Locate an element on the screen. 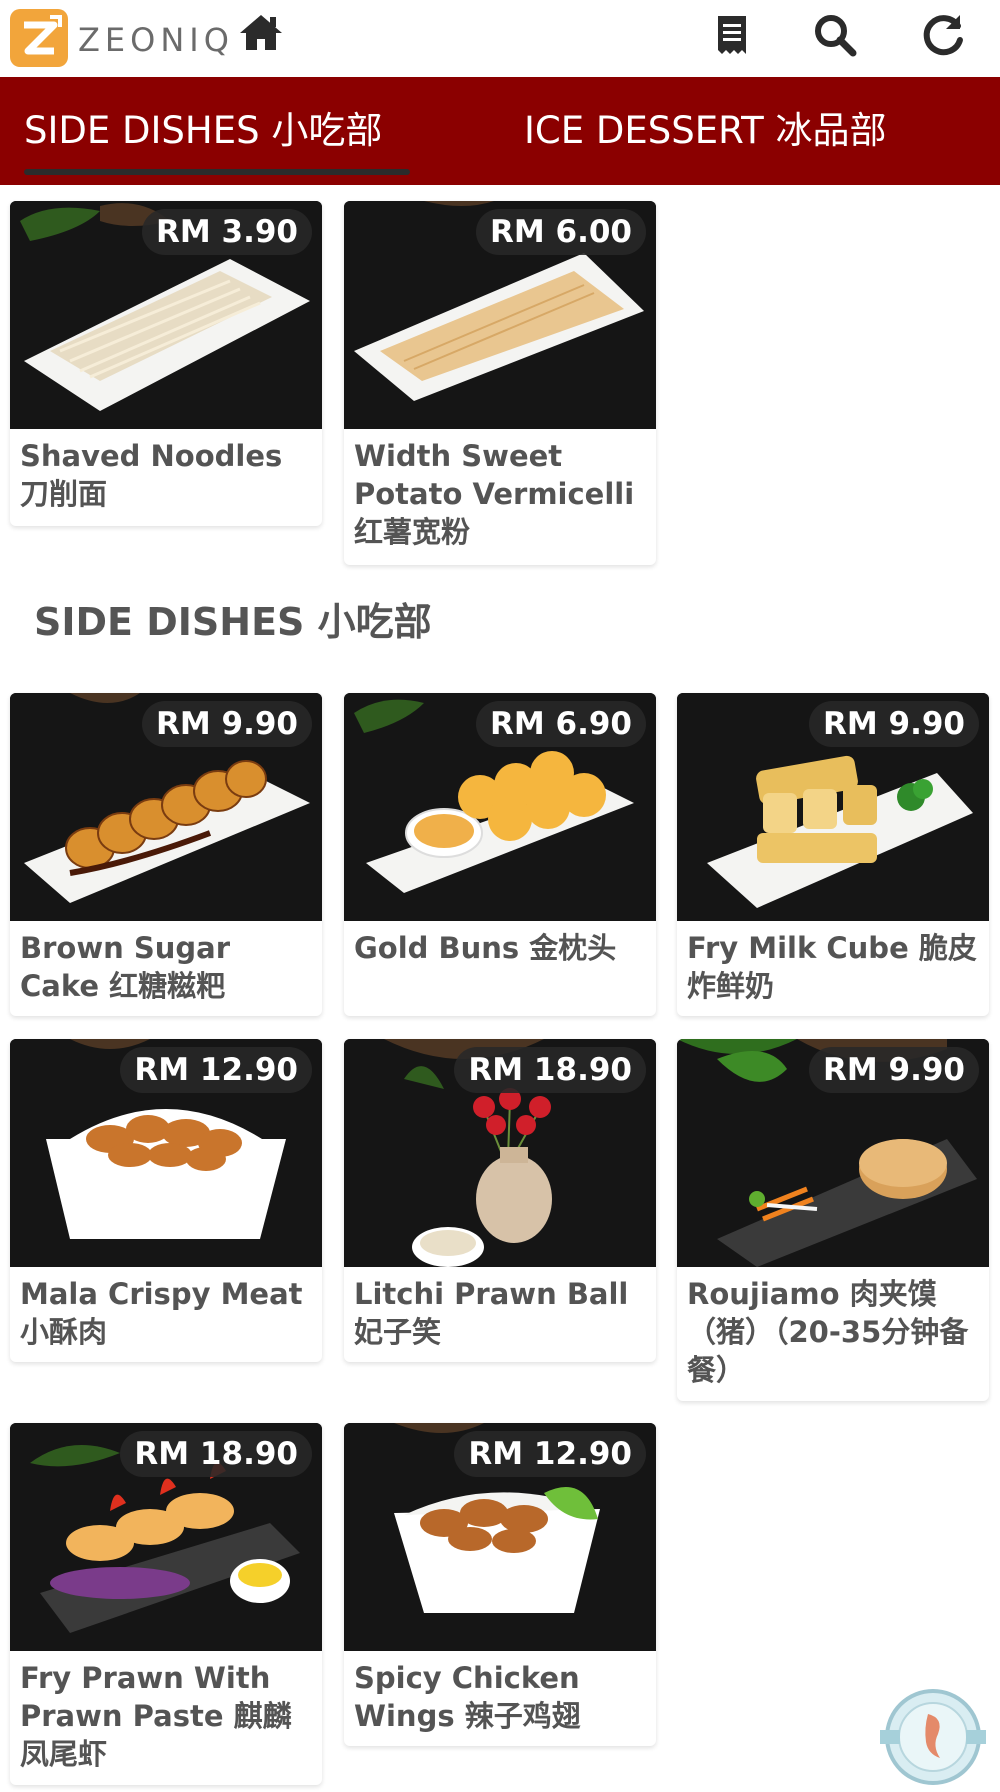 This screenshot has width=1000, height=1792. category-tabs: SIDE DISHES 小吃部 ICE DESSERT 冰品部 is located at coordinates (500, 131).